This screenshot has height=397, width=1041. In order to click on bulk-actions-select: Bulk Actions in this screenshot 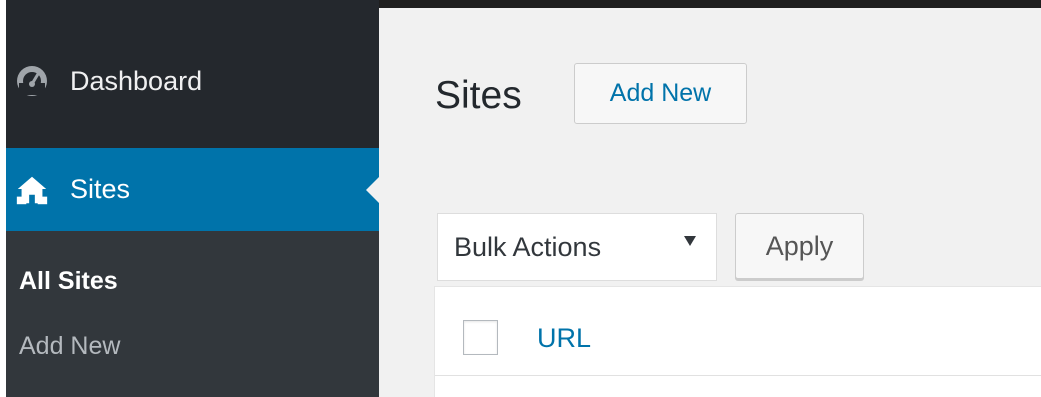, I will do `click(577, 247)`.